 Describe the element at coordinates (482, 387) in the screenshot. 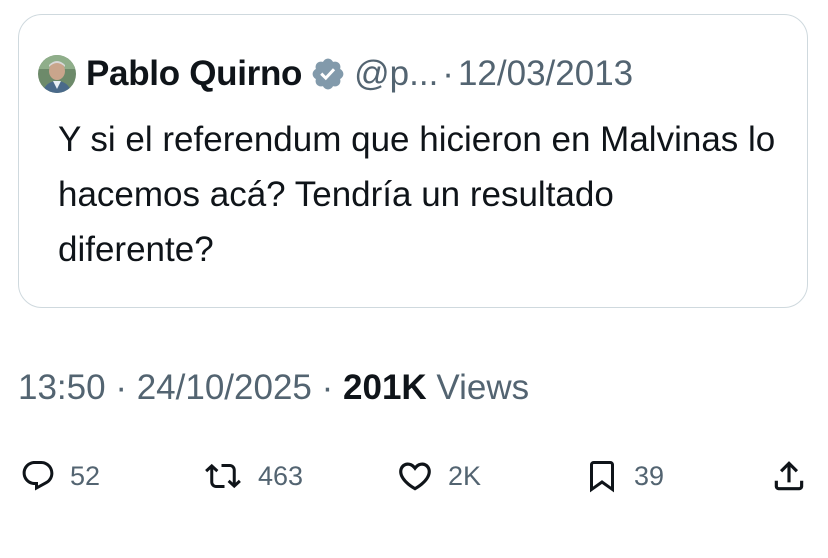

I see `views-label: Views` at that location.